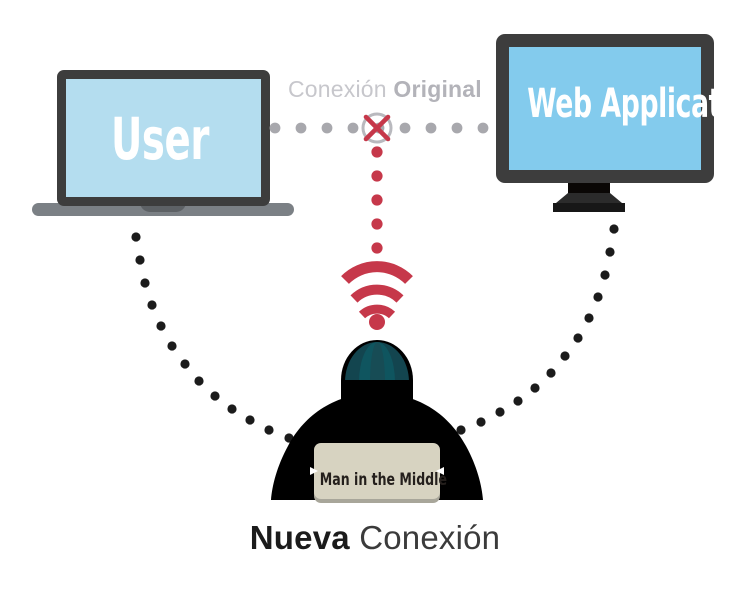 This screenshot has height=600, width=750. I want to click on new-connection-dots-right, so click(527, 333).